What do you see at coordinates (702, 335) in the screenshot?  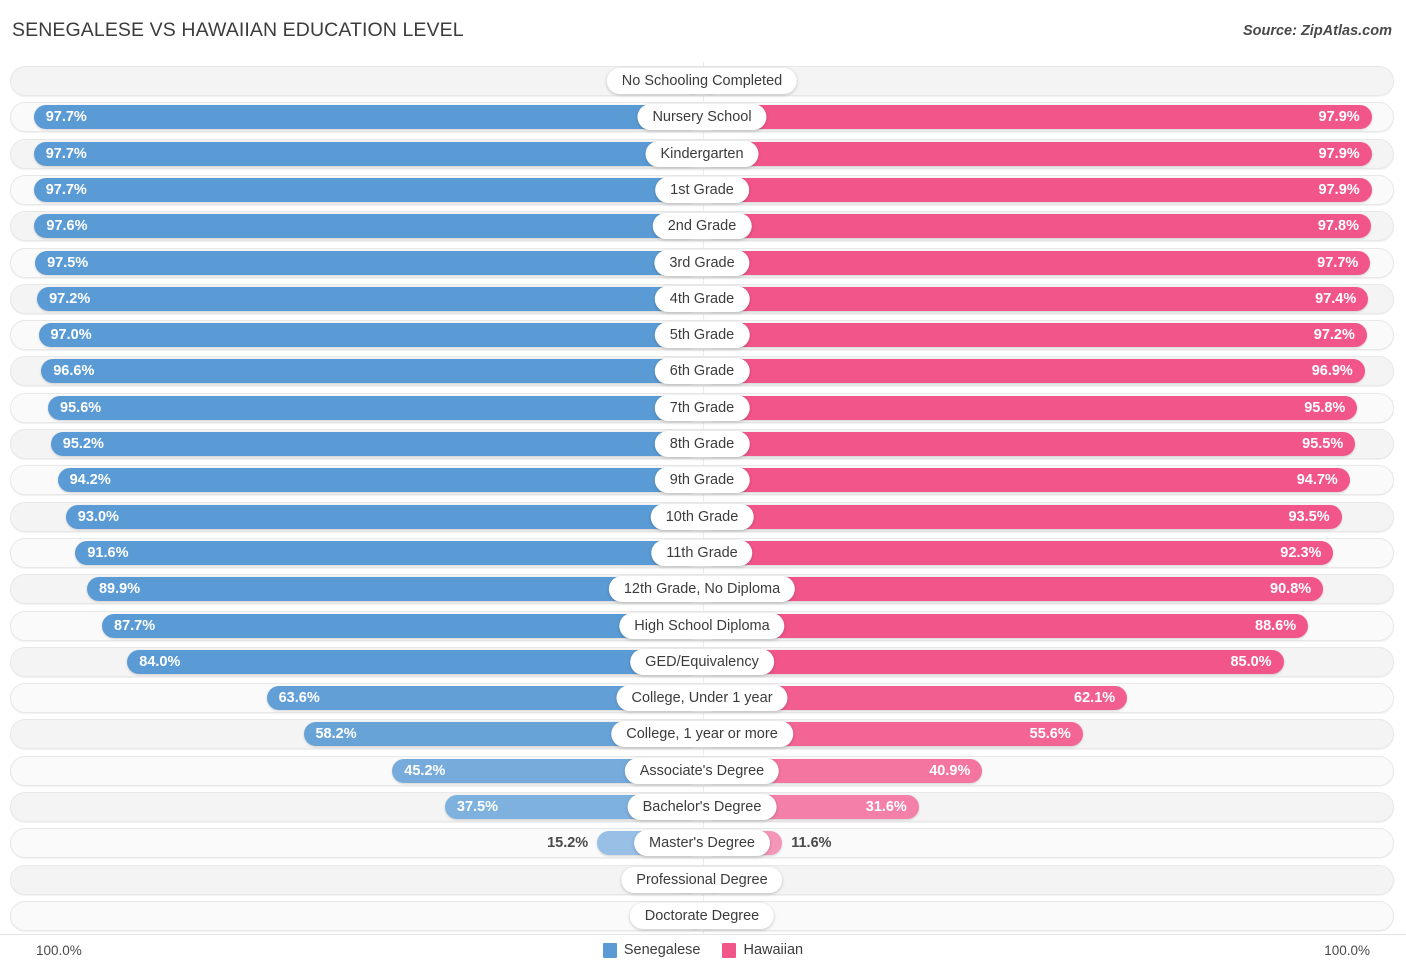 I see `chart-row: 97.0% 97.2% 5th Grade` at bounding box center [702, 335].